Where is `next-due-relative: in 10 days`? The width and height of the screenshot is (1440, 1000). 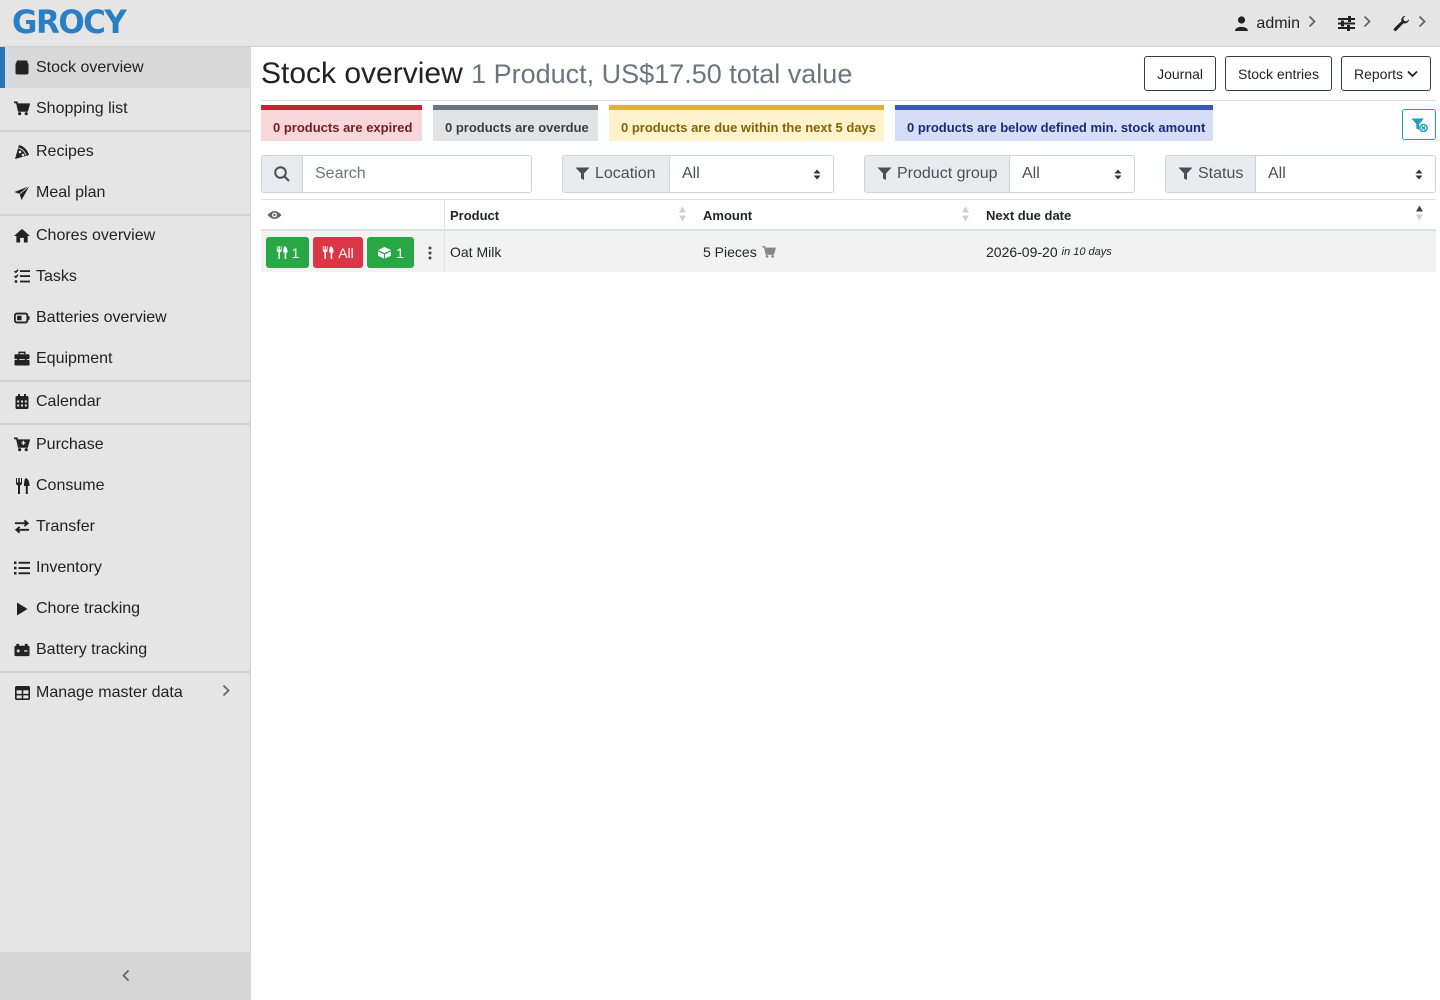
next-due-relative: in 10 days is located at coordinates (1086, 251).